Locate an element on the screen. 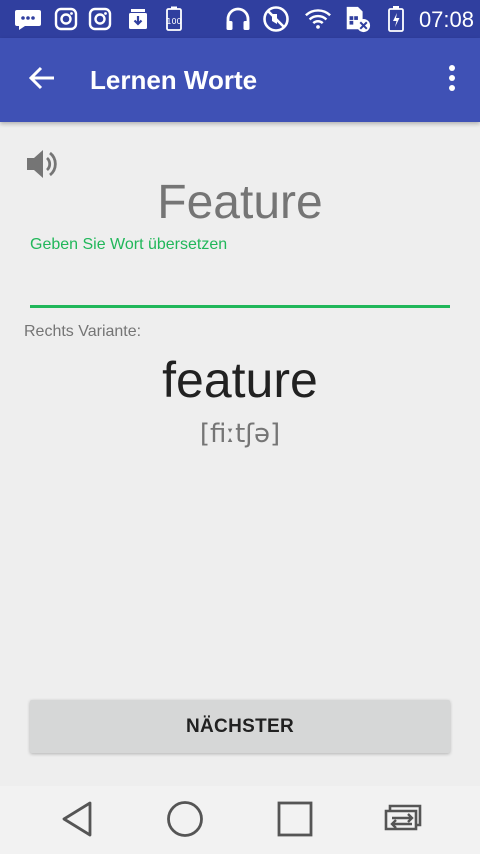 The height and width of the screenshot is (854, 480). switch-apps-icon is located at coordinates (403, 821).